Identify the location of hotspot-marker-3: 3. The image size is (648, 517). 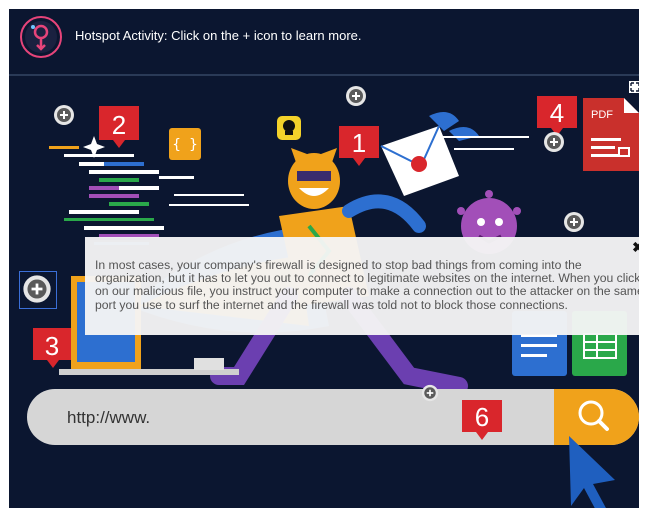
(52, 348).